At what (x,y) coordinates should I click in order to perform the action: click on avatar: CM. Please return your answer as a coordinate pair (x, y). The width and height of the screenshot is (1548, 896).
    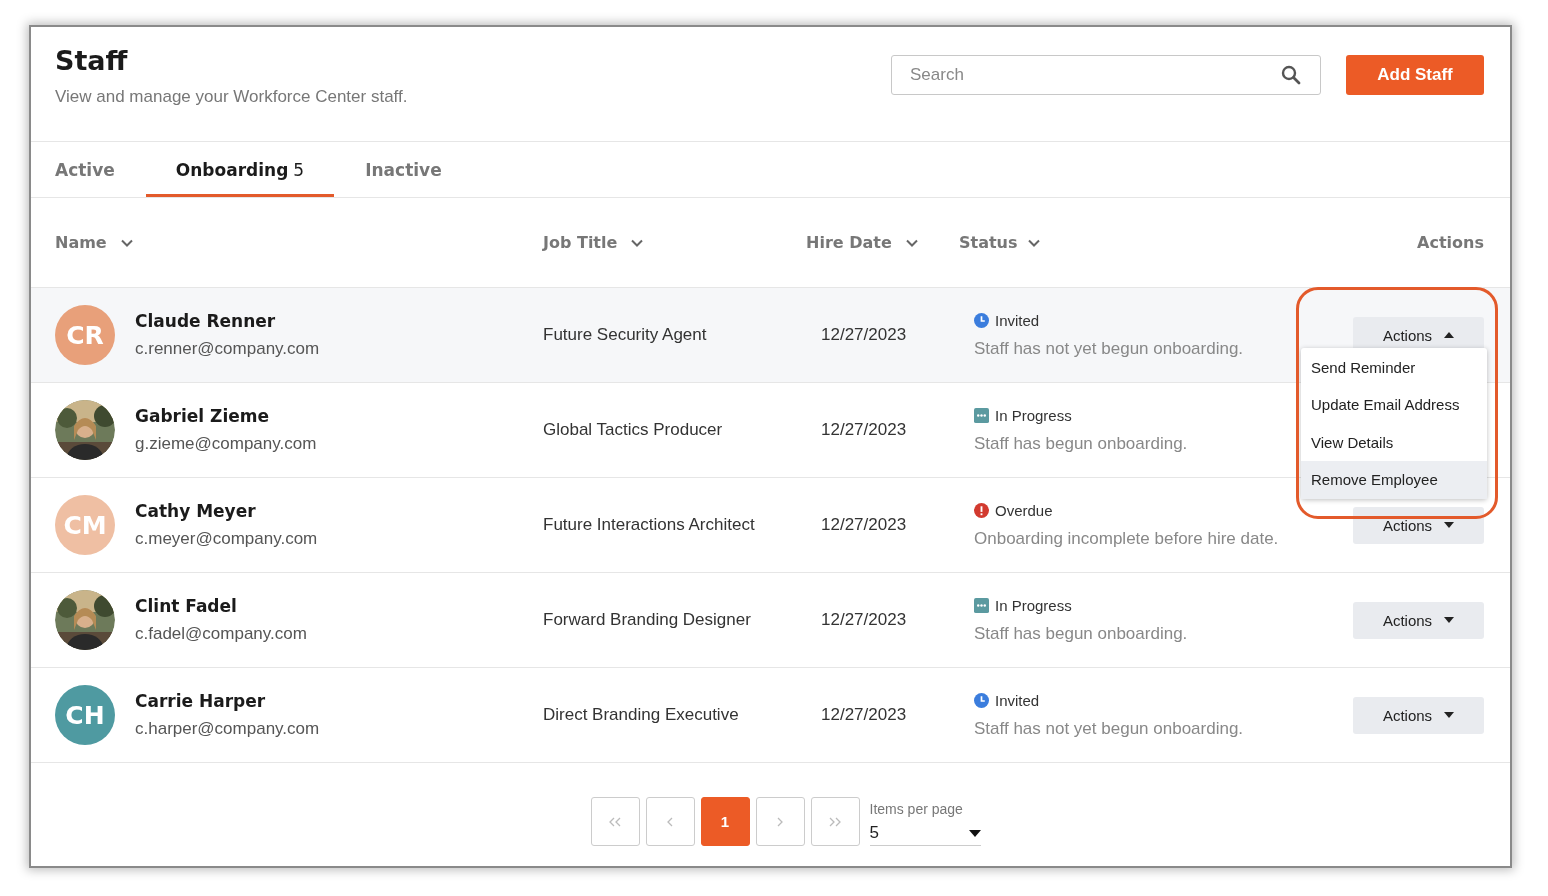
    Looking at the image, I should click on (85, 525).